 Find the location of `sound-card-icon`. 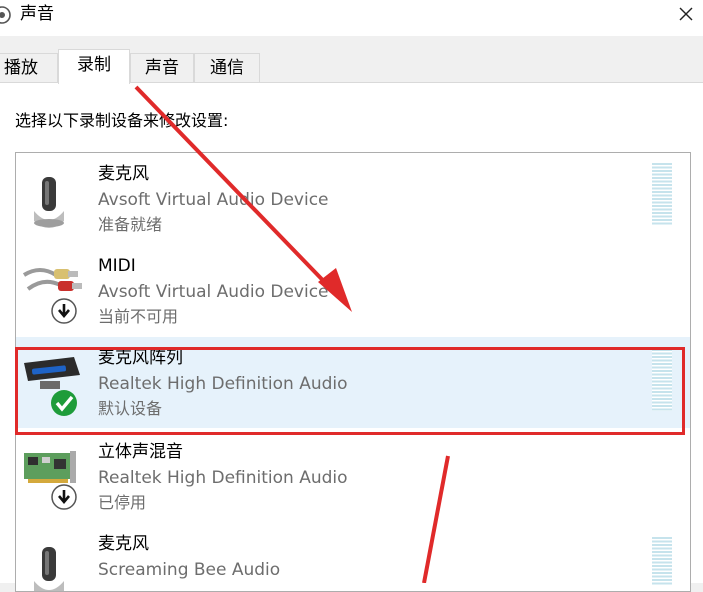

sound-card-icon is located at coordinates (53, 477).